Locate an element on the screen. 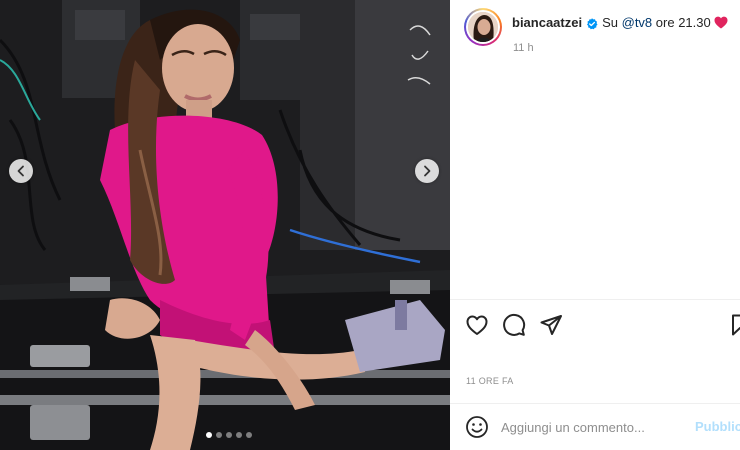 The width and height of the screenshot is (740, 450). chevron-left-icon is located at coordinates (20, 171).